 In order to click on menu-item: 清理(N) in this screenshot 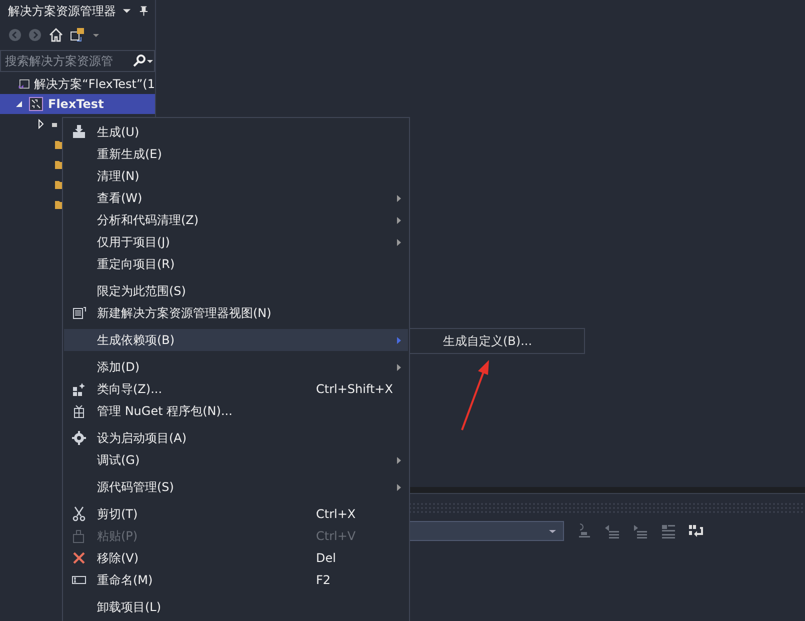, I will do `click(236, 176)`.